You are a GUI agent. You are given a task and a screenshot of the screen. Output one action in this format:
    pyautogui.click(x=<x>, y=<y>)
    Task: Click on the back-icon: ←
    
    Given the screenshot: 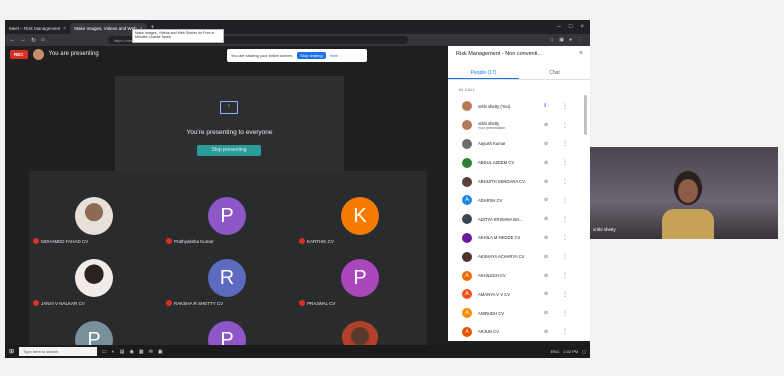 What is the action you would take?
    pyautogui.click(x=12, y=40)
    